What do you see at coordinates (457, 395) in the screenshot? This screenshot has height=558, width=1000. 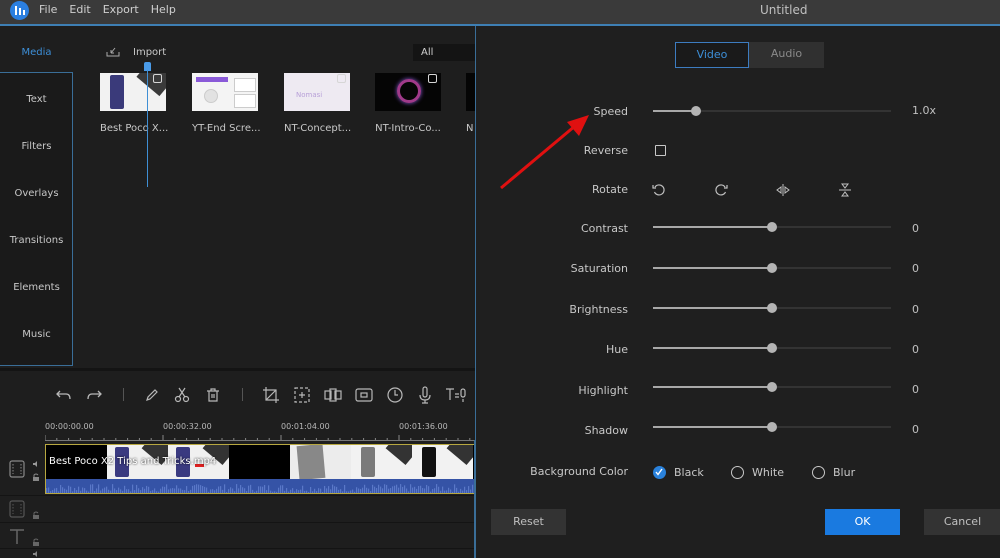 I see `text-to-speech-button` at bounding box center [457, 395].